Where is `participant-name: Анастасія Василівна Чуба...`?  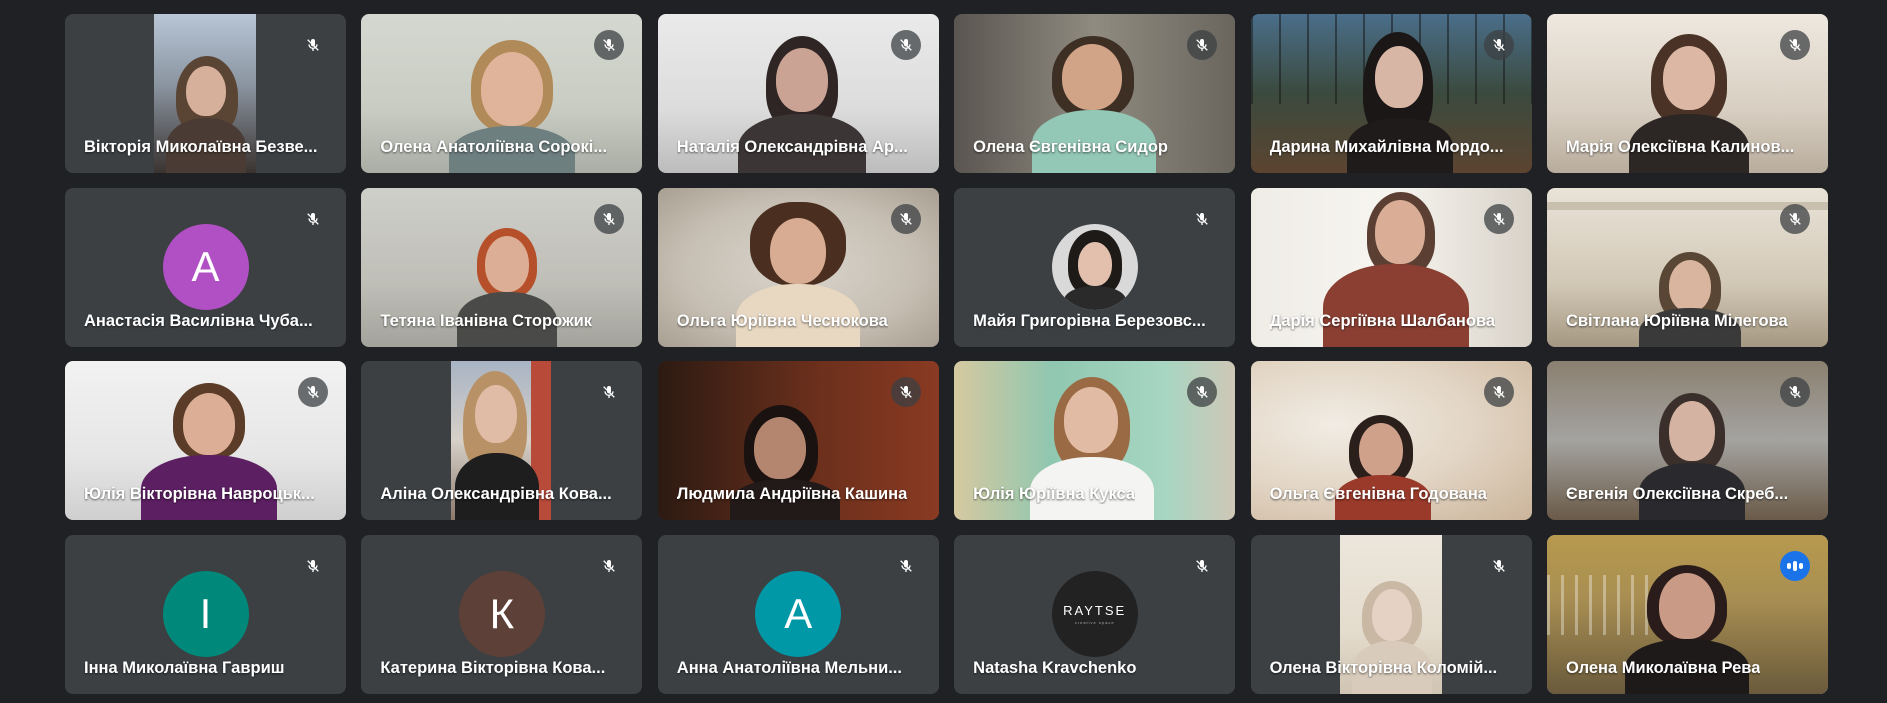 participant-name: Анастасія Василівна Чуба... is located at coordinates (198, 320).